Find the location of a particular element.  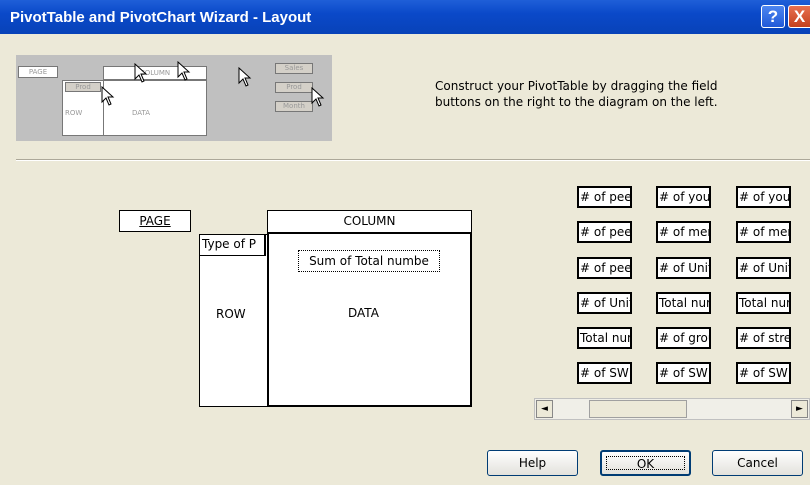

page-label: PAGE is located at coordinates (155, 221).